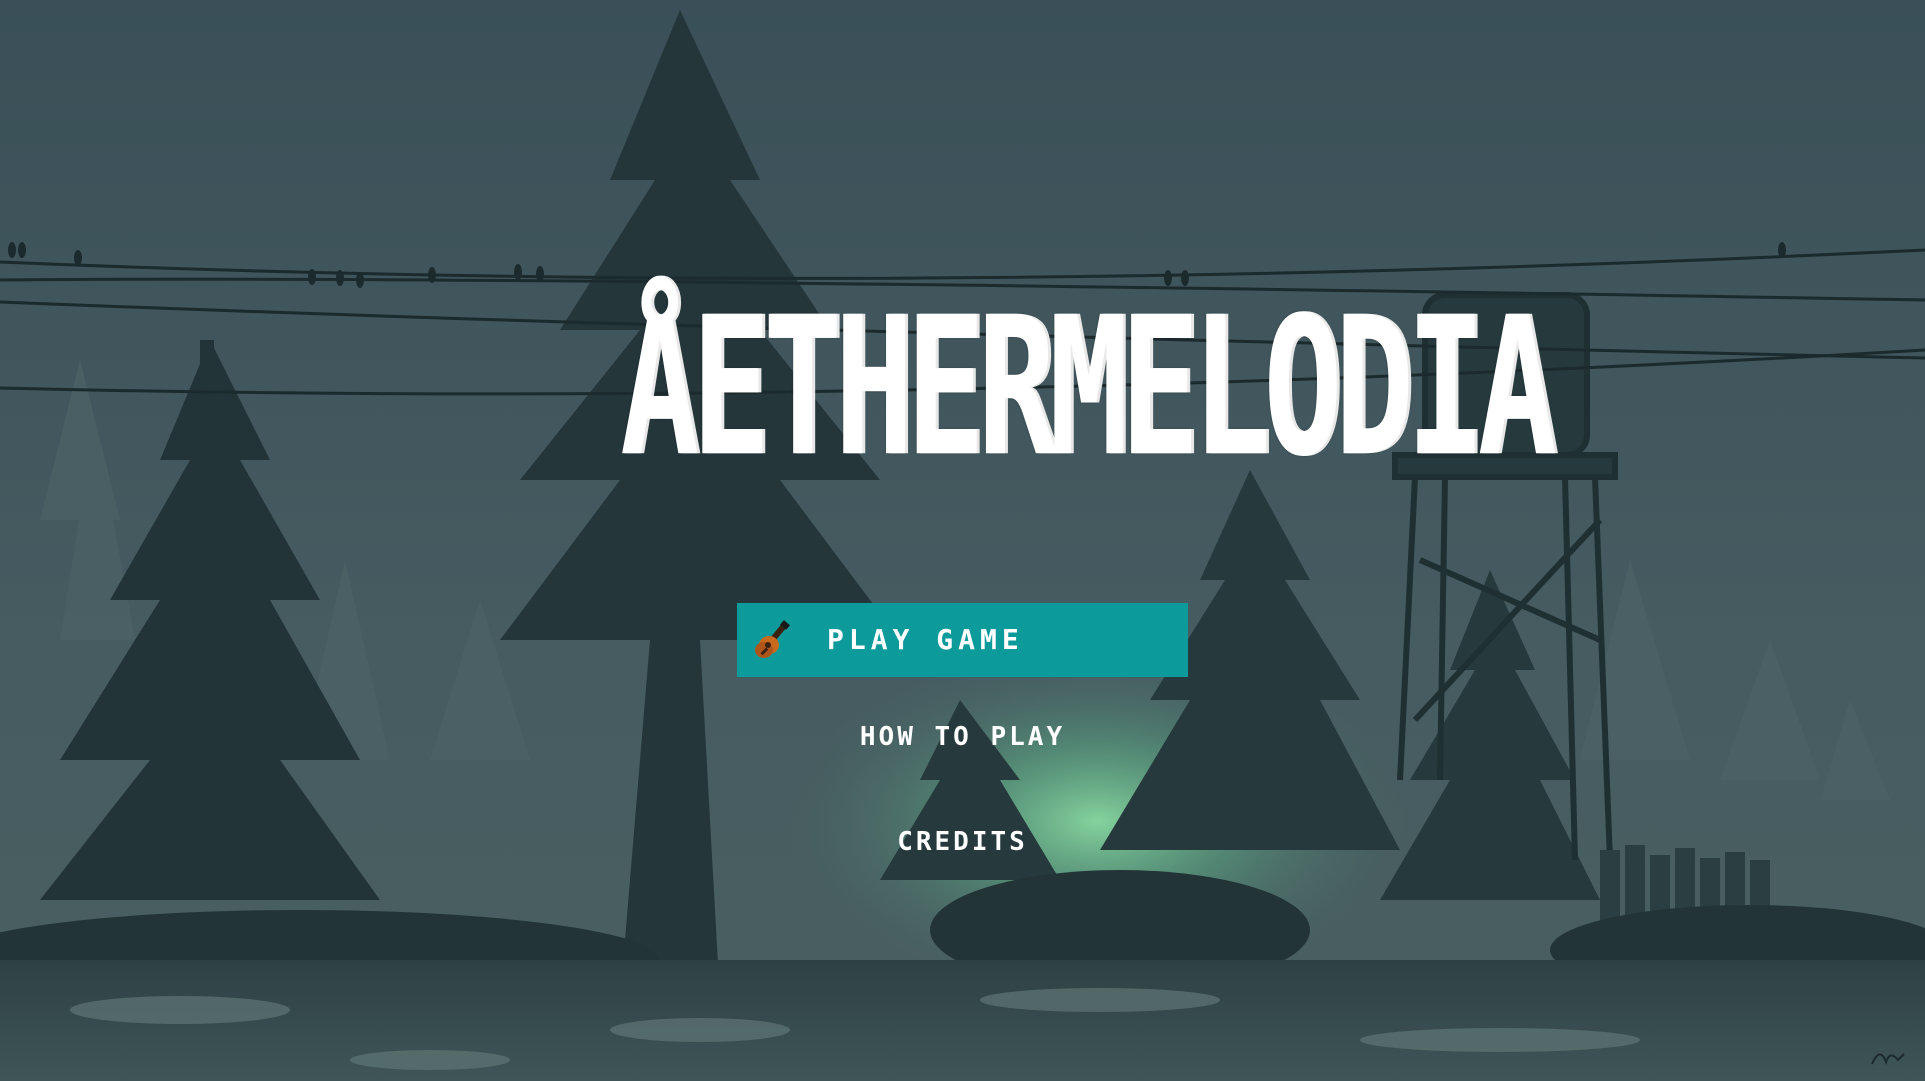 This screenshot has width=1925, height=1081. Describe the element at coordinates (925, 639) in the screenshot. I see `play-game-label: PLAY GAME` at that location.